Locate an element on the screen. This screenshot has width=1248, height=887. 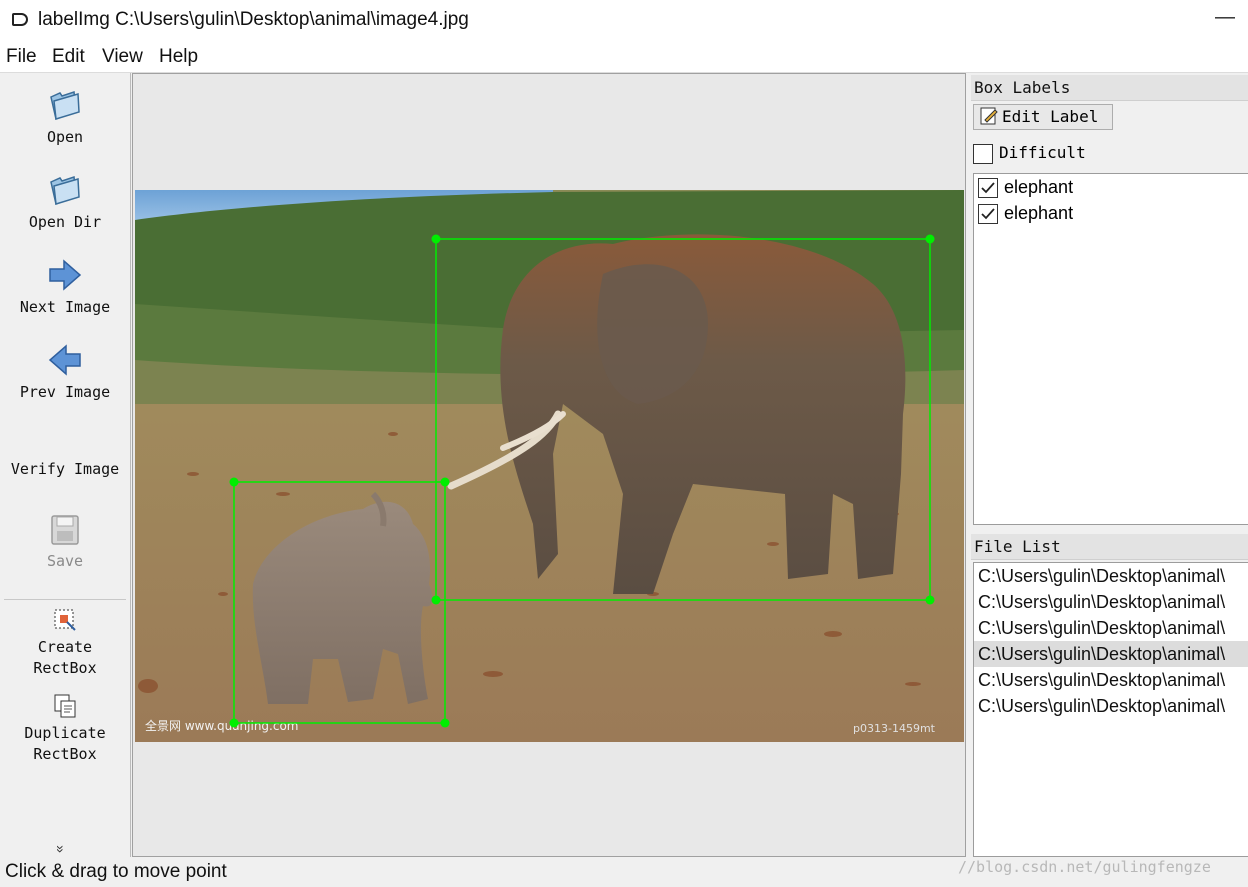
toolbar-divider is located at coordinates (65, 599).